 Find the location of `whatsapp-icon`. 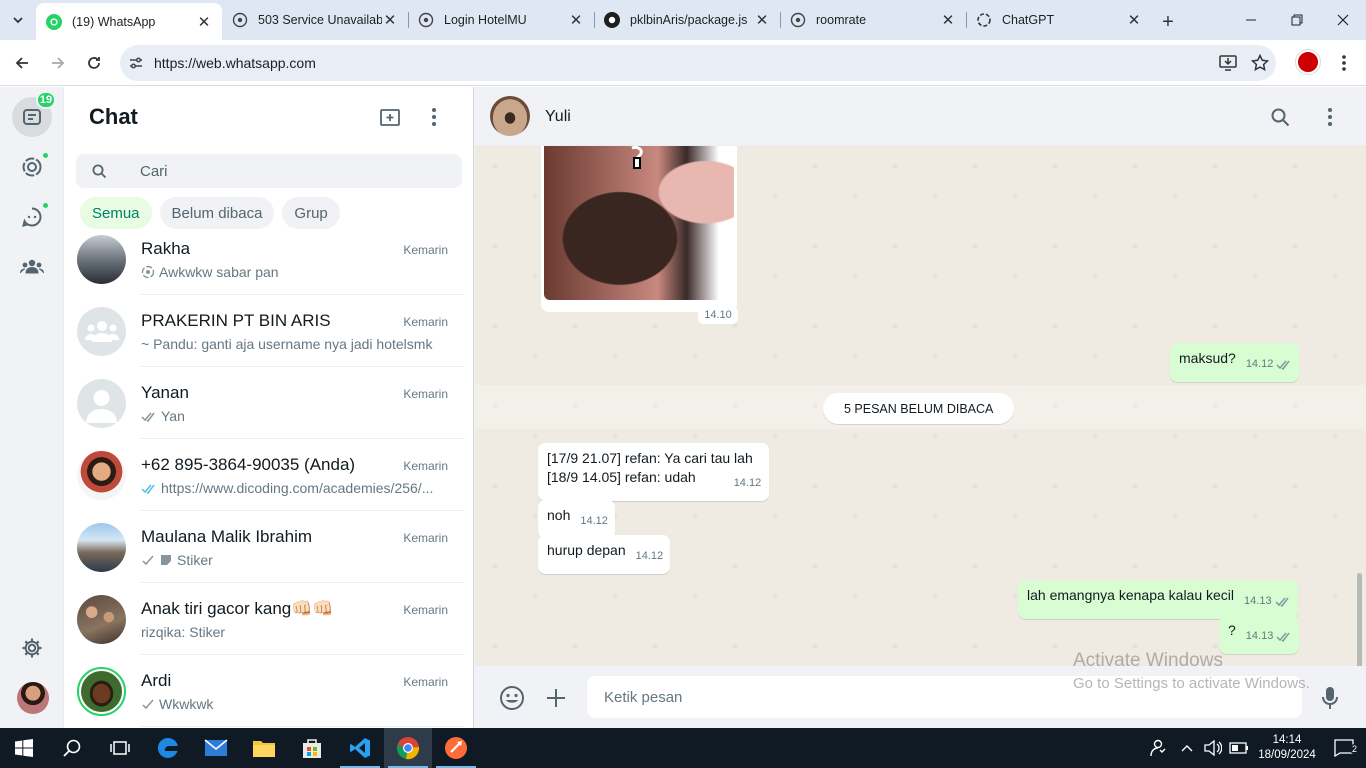

whatsapp-icon is located at coordinates (54, 21).